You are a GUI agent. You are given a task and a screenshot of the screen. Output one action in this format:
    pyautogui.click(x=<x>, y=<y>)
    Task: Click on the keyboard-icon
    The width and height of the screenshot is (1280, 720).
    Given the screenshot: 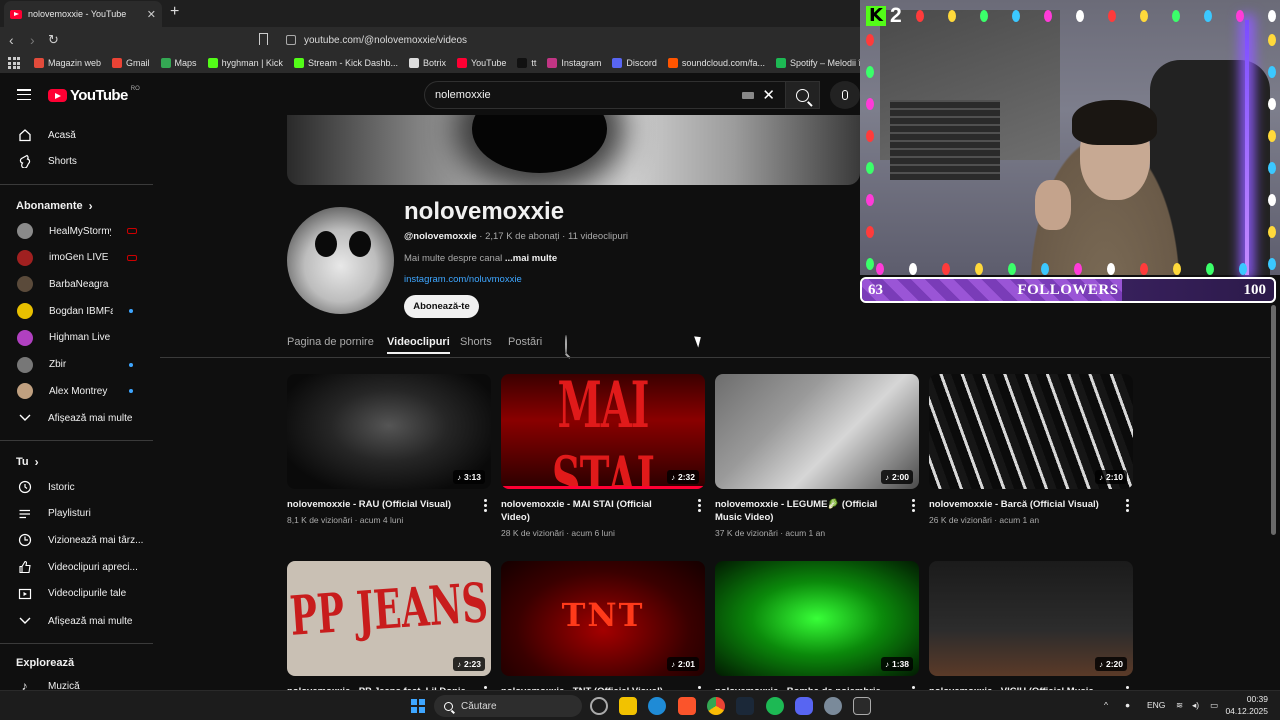 What is the action you would take?
    pyautogui.click(x=748, y=95)
    